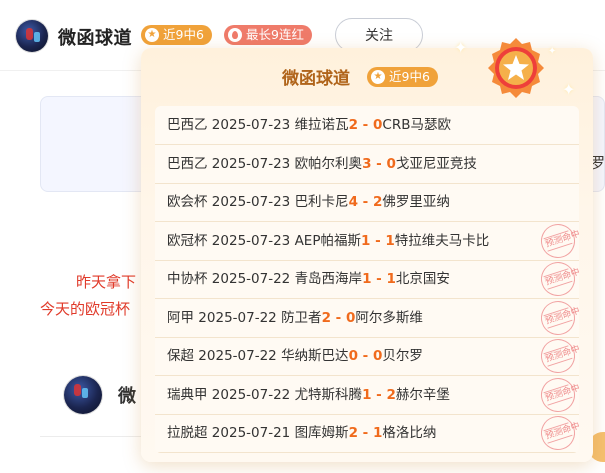  I want to click on match-row: 巴西乙 2025-07-23 欧帕尔利奥3 - 0戈亚尼亚竞技, so click(367, 164).